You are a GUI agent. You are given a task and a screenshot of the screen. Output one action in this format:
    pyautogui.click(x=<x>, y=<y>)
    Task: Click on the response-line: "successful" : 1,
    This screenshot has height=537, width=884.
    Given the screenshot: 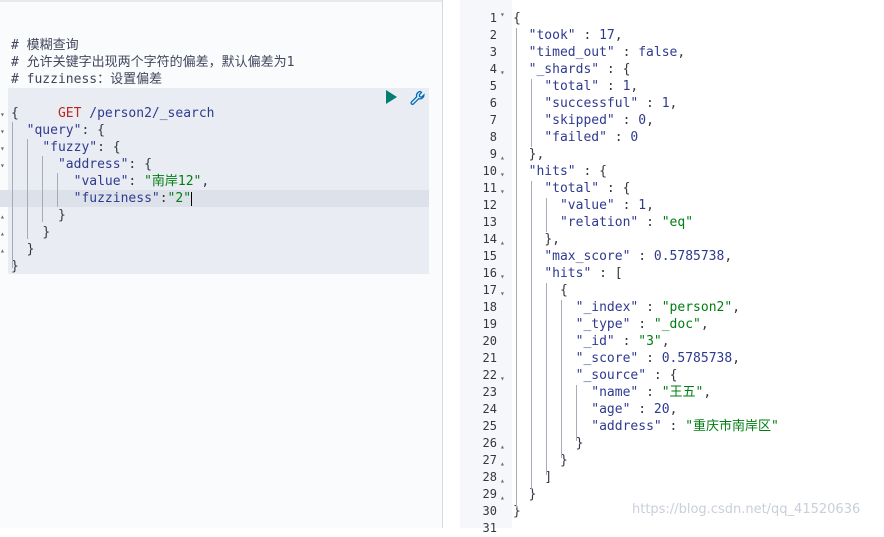 What is the action you would take?
    pyautogui.click(x=611, y=103)
    